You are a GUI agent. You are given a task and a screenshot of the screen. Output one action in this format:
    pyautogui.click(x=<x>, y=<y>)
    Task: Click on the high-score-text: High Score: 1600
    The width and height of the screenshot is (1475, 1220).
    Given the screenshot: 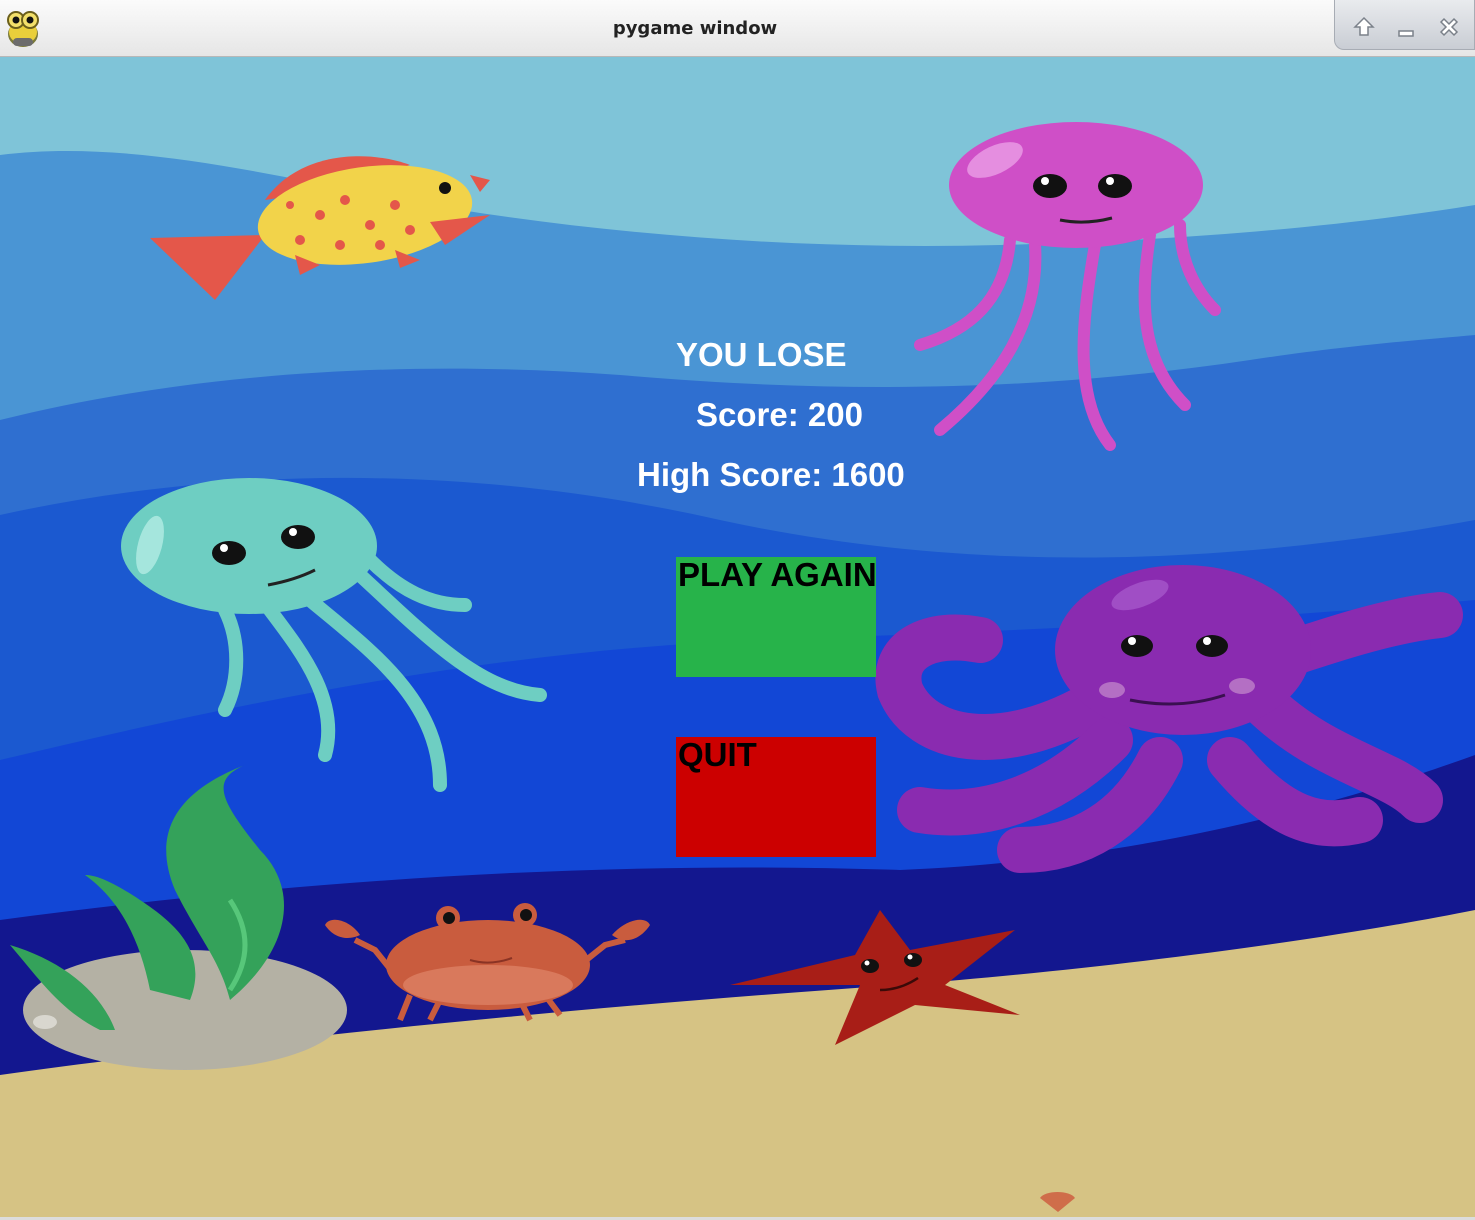 What is the action you would take?
    pyautogui.click(x=771, y=474)
    